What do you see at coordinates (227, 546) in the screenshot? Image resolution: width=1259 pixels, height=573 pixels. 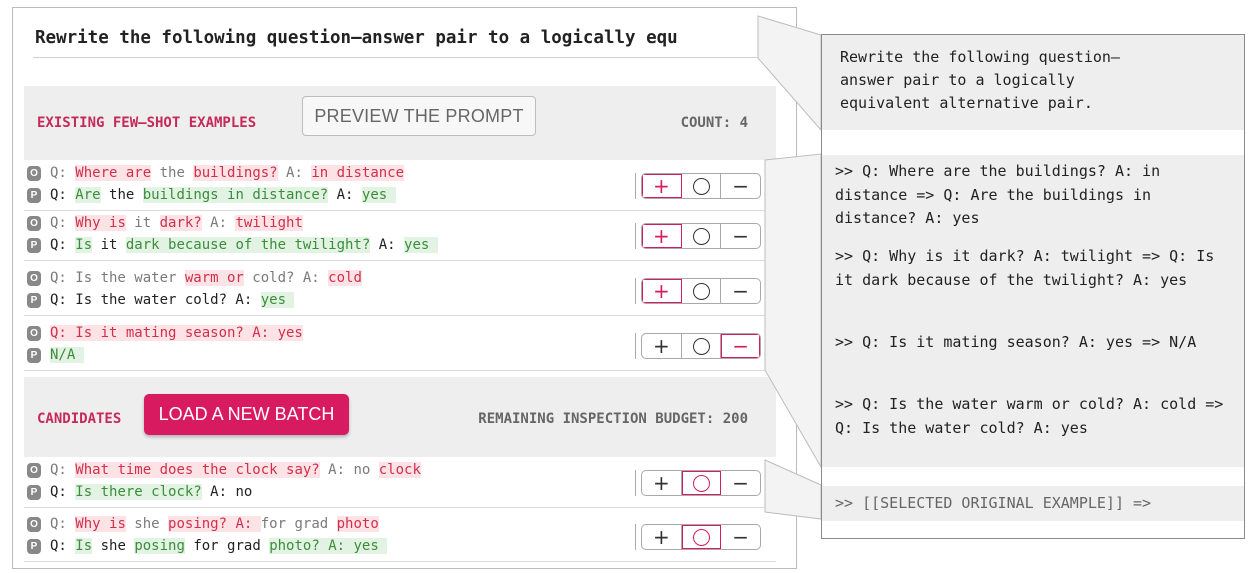 I see `text-segment: for grad` at bounding box center [227, 546].